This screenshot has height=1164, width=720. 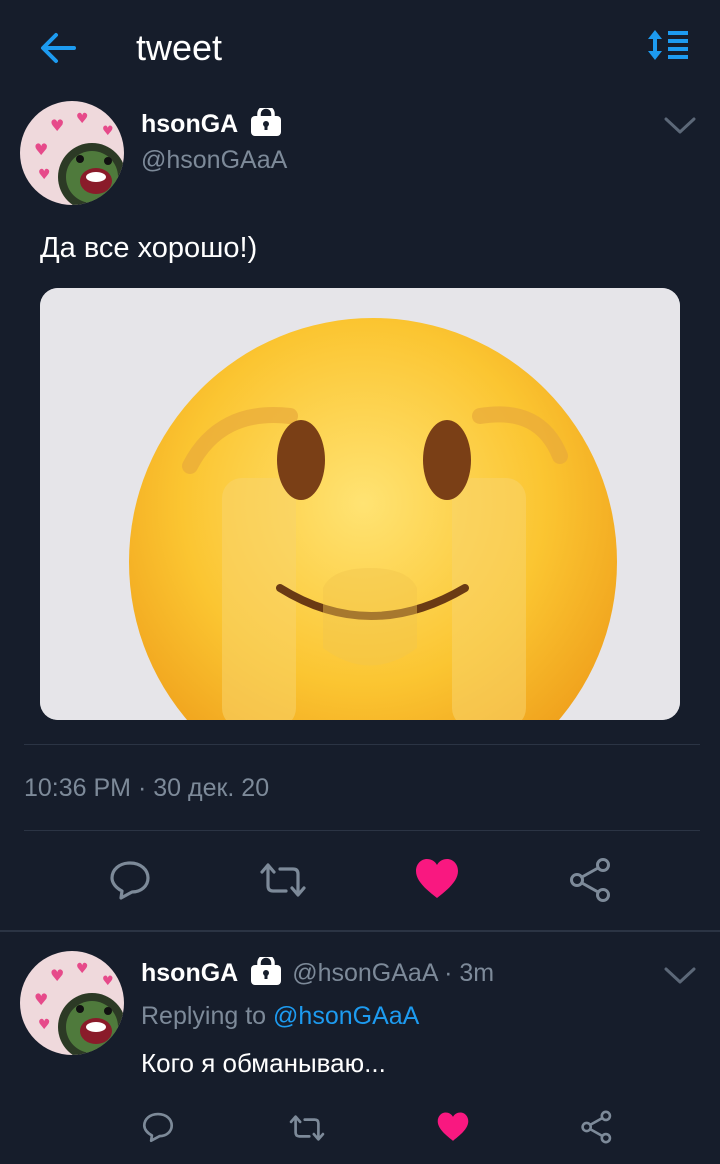 What do you see at coordinates (179, 47) in the screenshot?
I see `page-title: tweet` at bounding box center [179, 47].